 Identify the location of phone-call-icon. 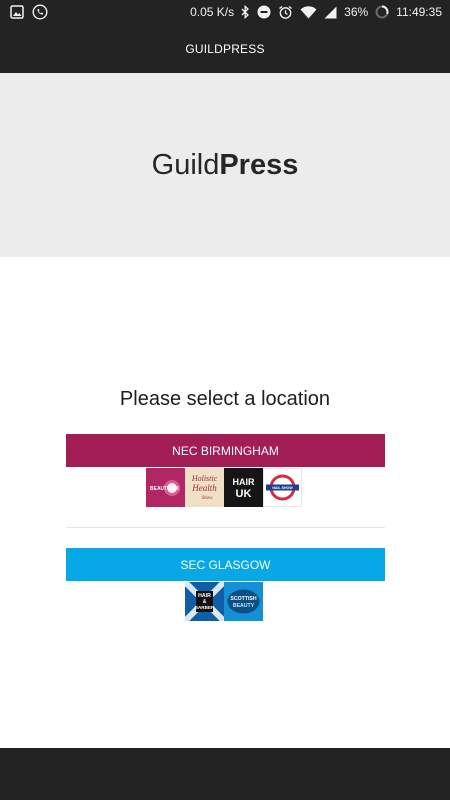
(40, 12).